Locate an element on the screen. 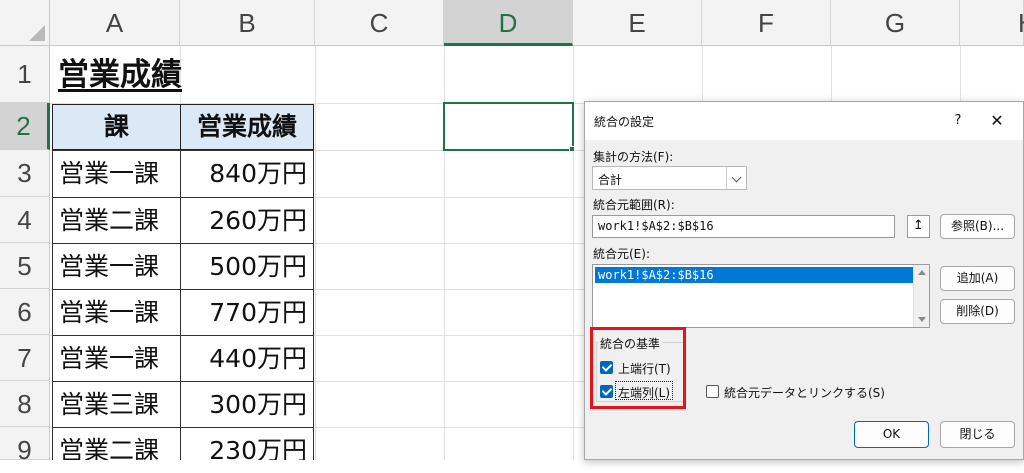 The image size is (1024, 473). all-references-list: work1!$A$2:$B$16 is located at coordinates (761, 296).